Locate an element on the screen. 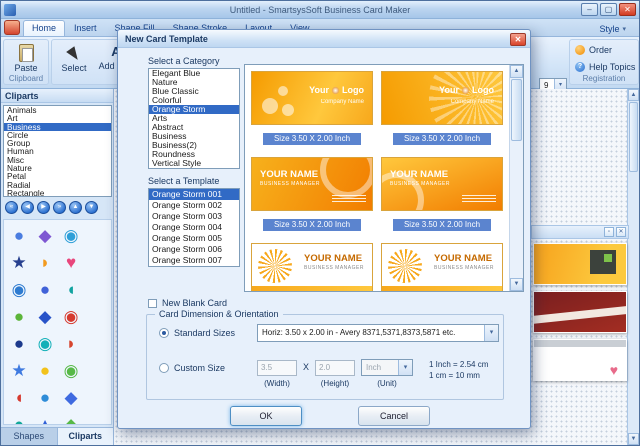 The width and height of the screenshot is (640, 446). dialog-title: New Card Template is located at coordinates (166, 38).